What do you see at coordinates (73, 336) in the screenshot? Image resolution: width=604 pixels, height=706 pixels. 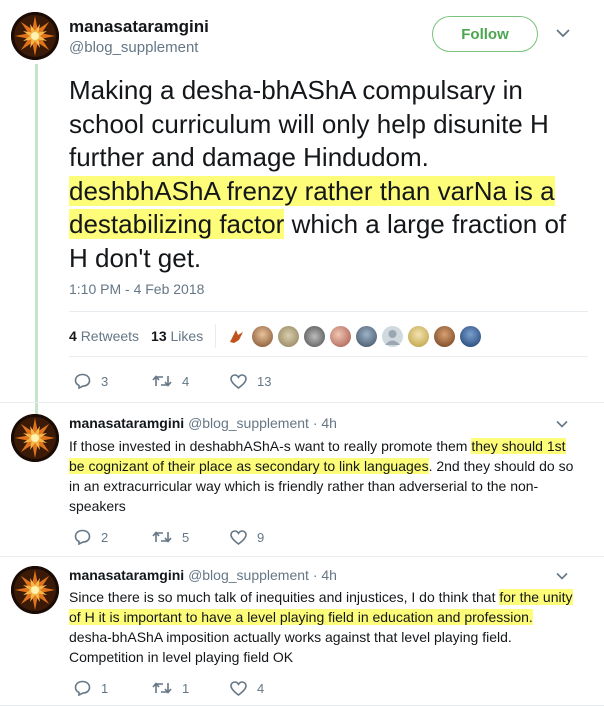 I see `retweets-count: 4` at bounding box center [73, 336].